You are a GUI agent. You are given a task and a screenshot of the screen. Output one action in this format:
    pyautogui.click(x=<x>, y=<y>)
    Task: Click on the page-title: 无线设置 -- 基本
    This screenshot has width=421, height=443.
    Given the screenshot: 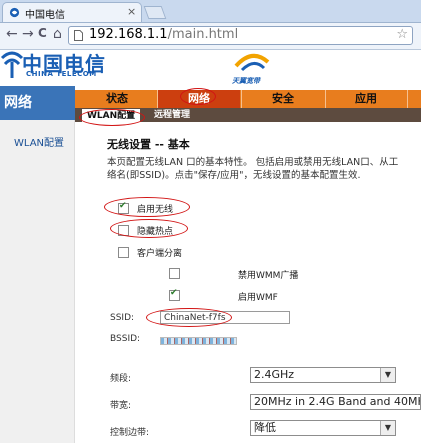 What is the action you would take?
    pyautogui.click(x=148, y=144)
    